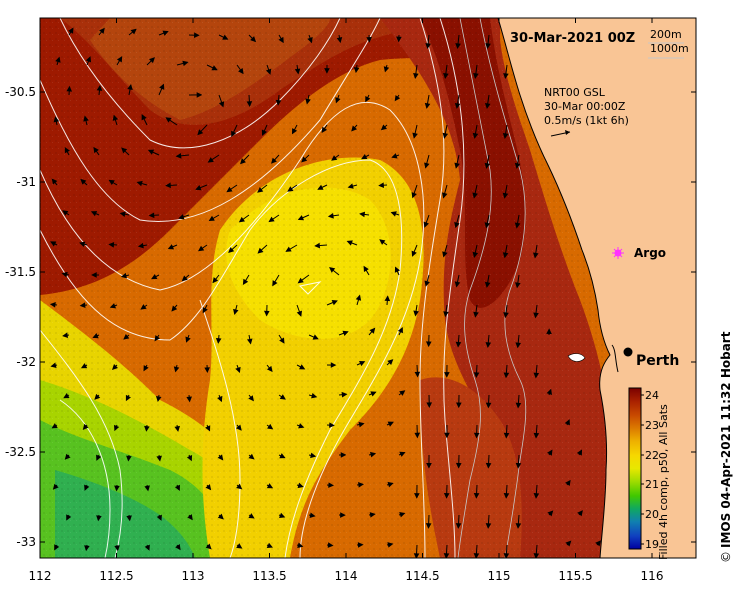 Image resolution: width=739 pixels, height=592 pixels. Describe the element at coordinates (635, 468) in the screenshot. I see `colorbar-ramp` at that location.